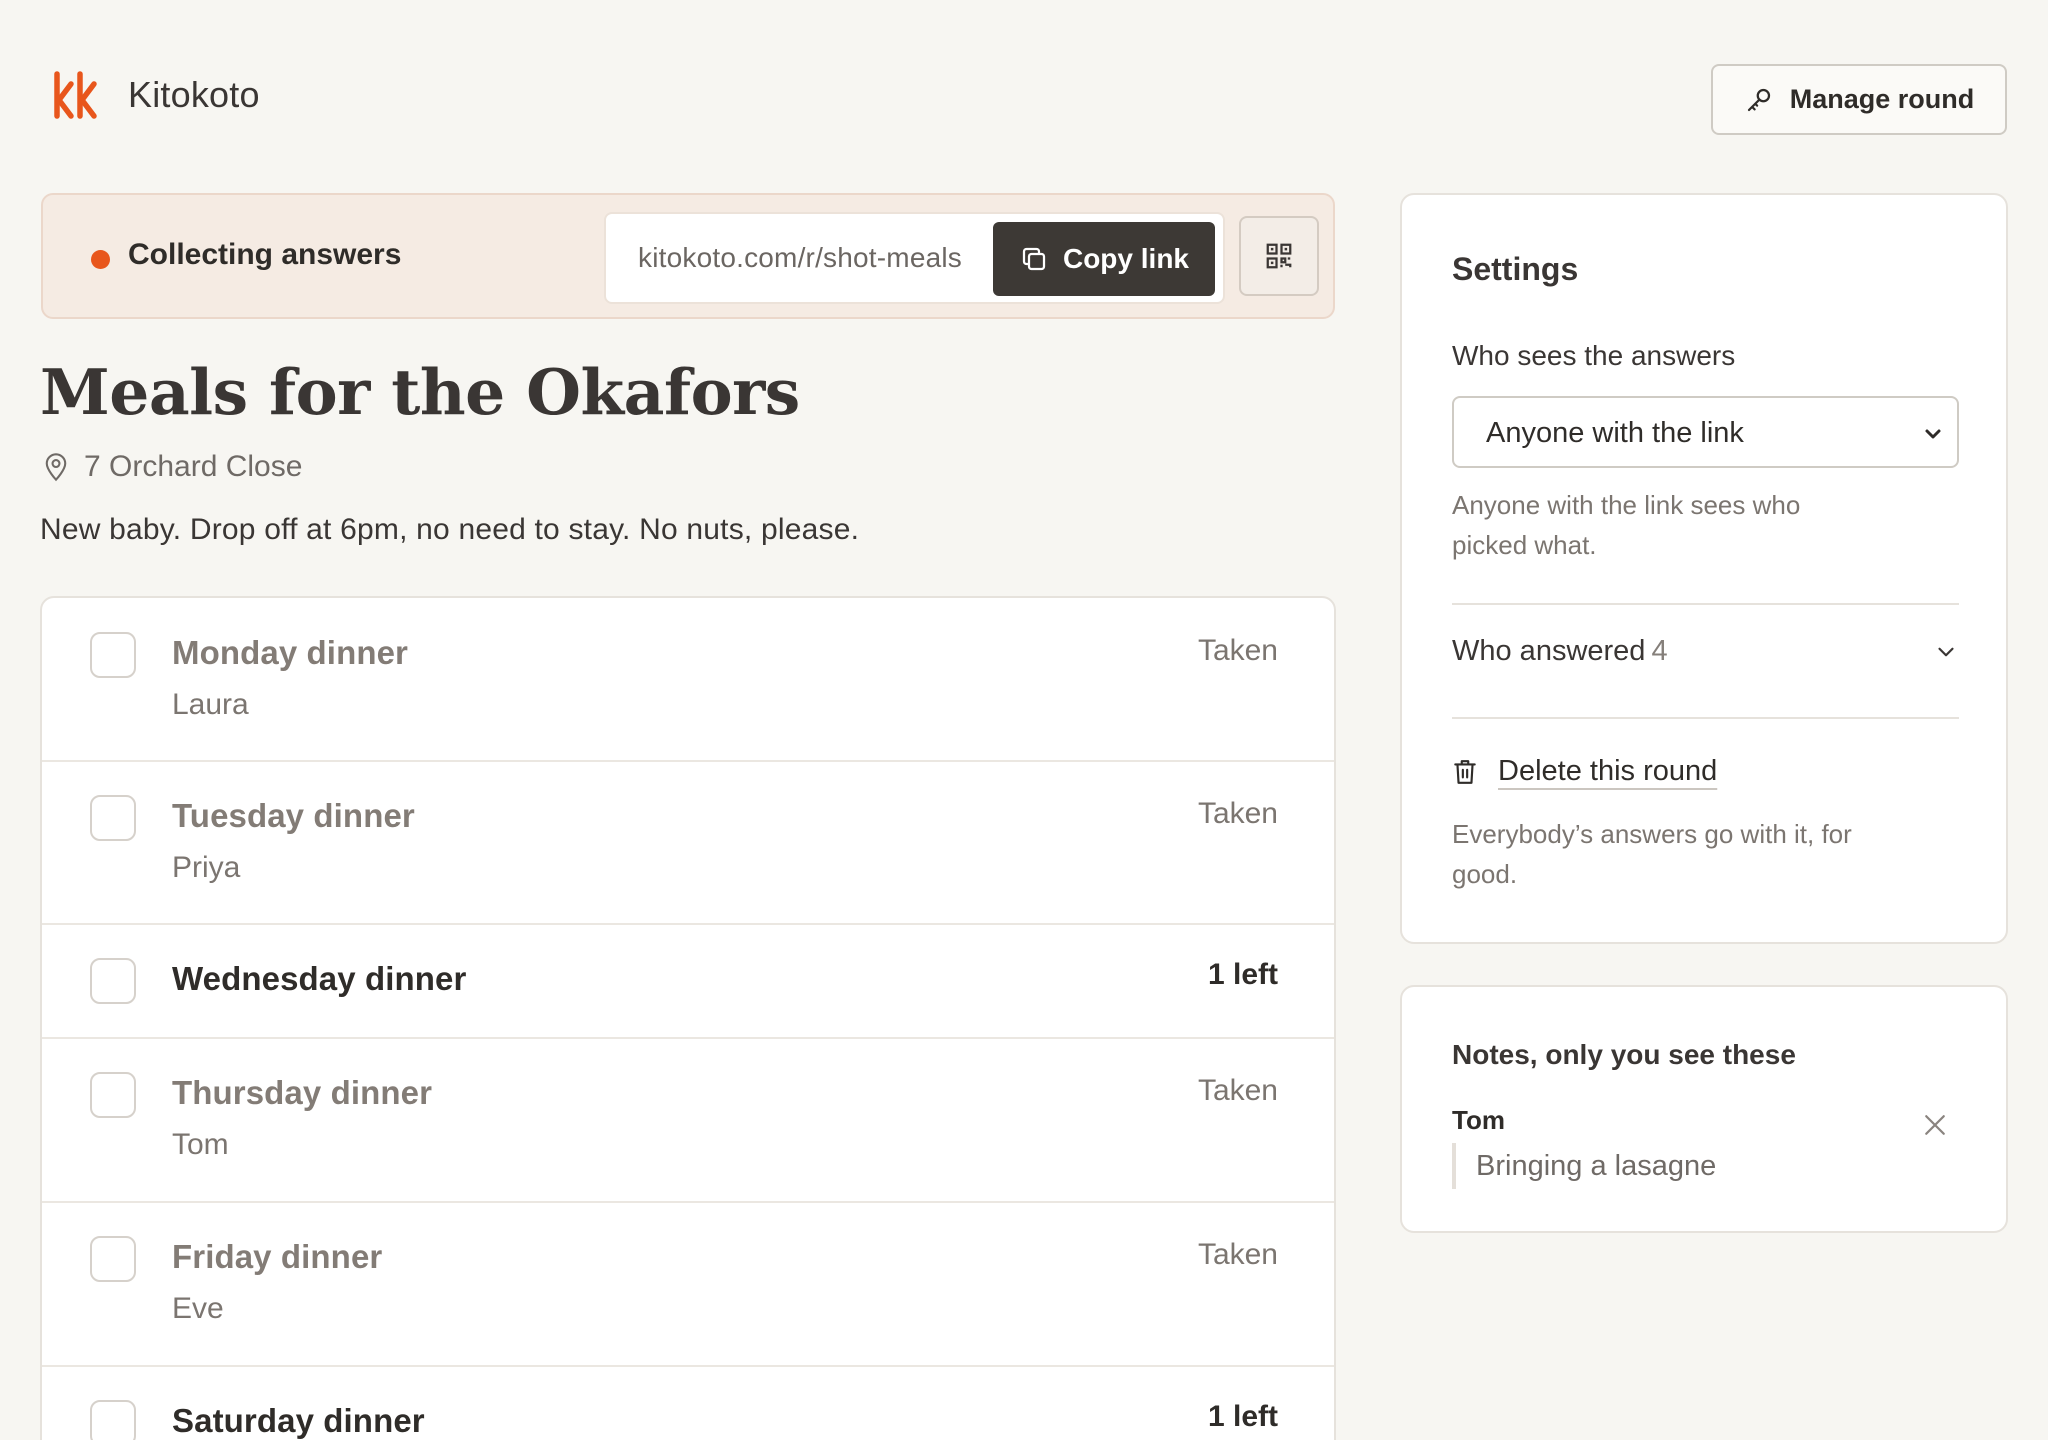 Image resolution: width=2048 pixels, height=1440 pixels. I want to click on meal-row-friday: Friday dinner Eve Taken, so click(688, 1285).